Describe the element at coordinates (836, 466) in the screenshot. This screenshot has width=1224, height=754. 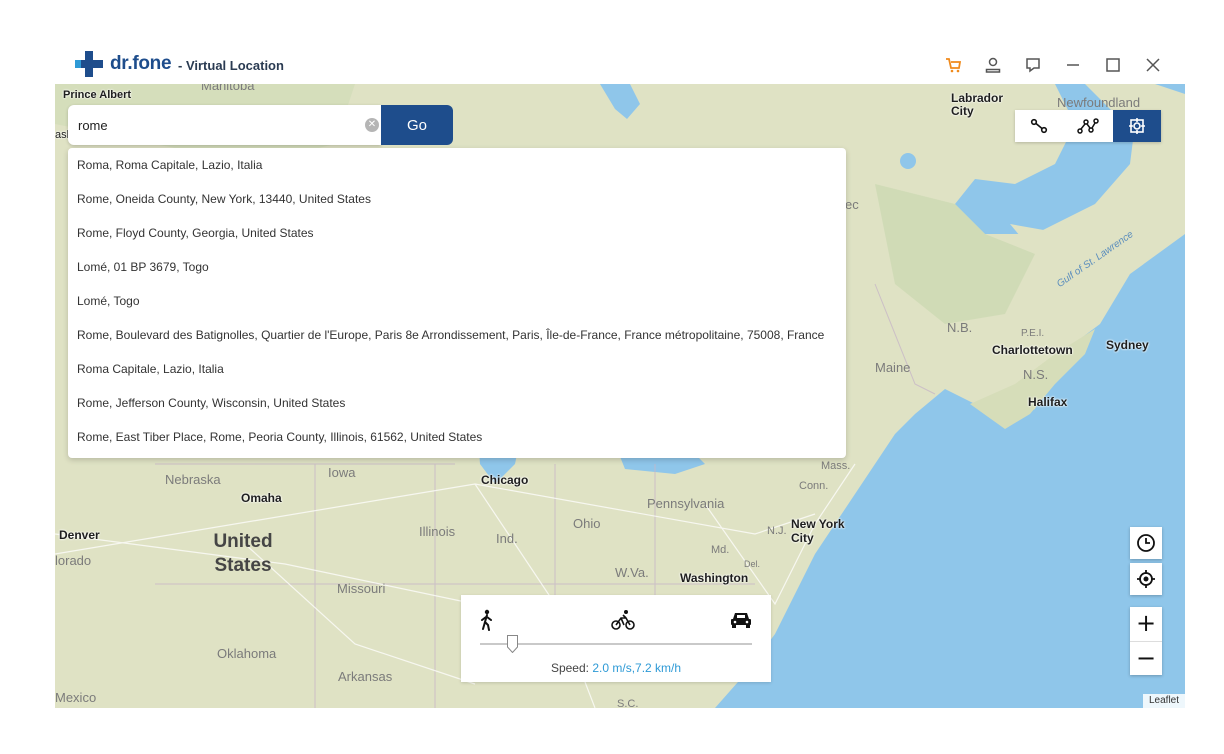
I see `map-label-mass: Mass.` at that location.